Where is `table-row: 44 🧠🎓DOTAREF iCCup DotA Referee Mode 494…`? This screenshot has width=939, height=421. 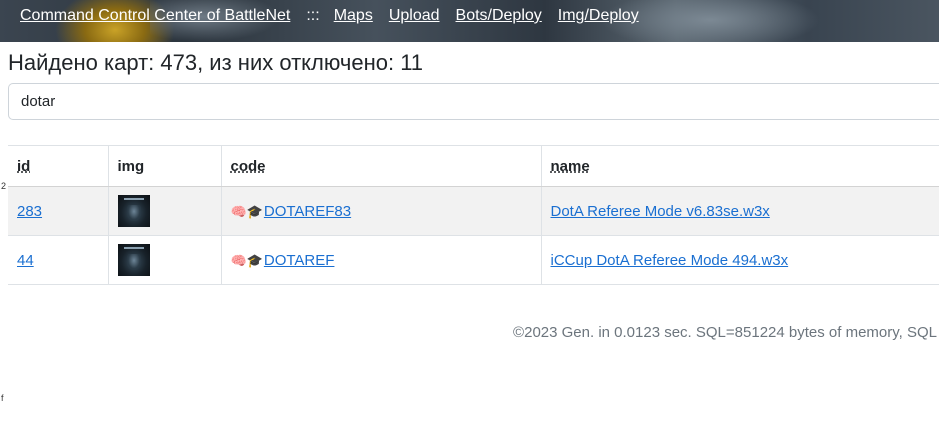
table-row: 44 🧠🎓DOTAREF iCCup DotA Referee Mode 494… is located at coordinates (473, 260).